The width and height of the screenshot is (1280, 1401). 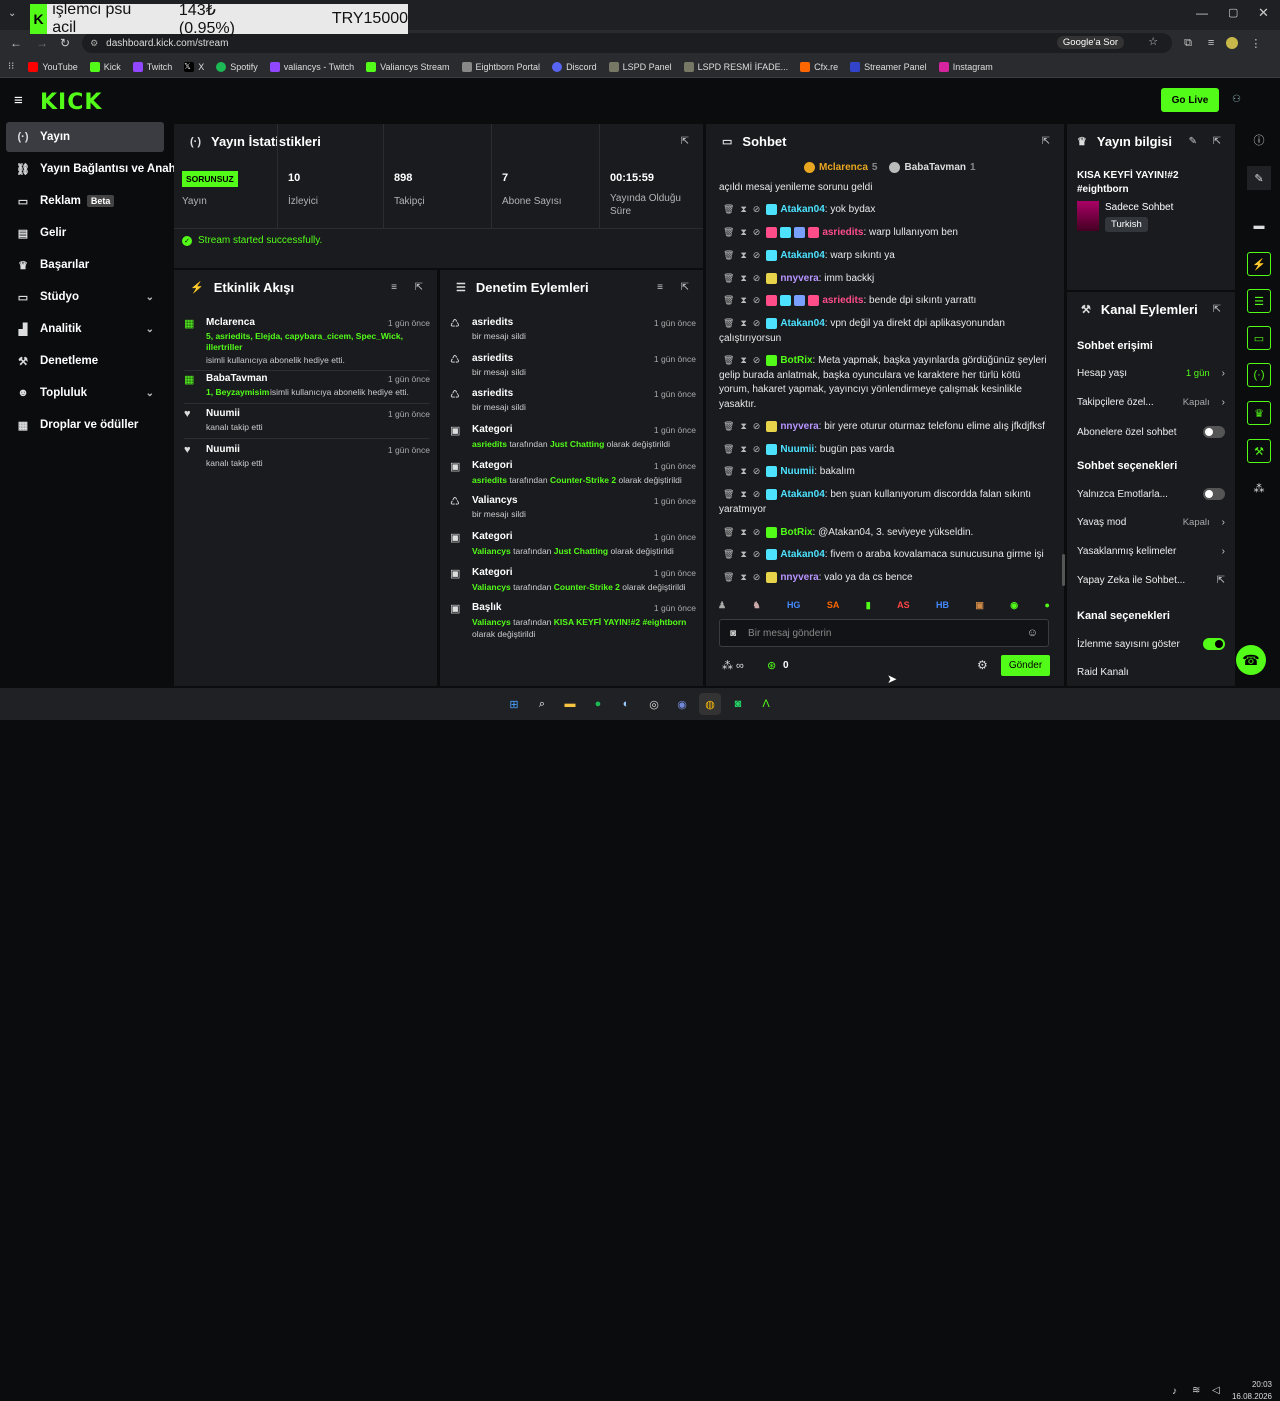 What do you see at coordinates (85, 329) in the screenshot?
I see `sidebar-item-analitik: ▟ Analitik ⌄` at bounding box center [85, 329].